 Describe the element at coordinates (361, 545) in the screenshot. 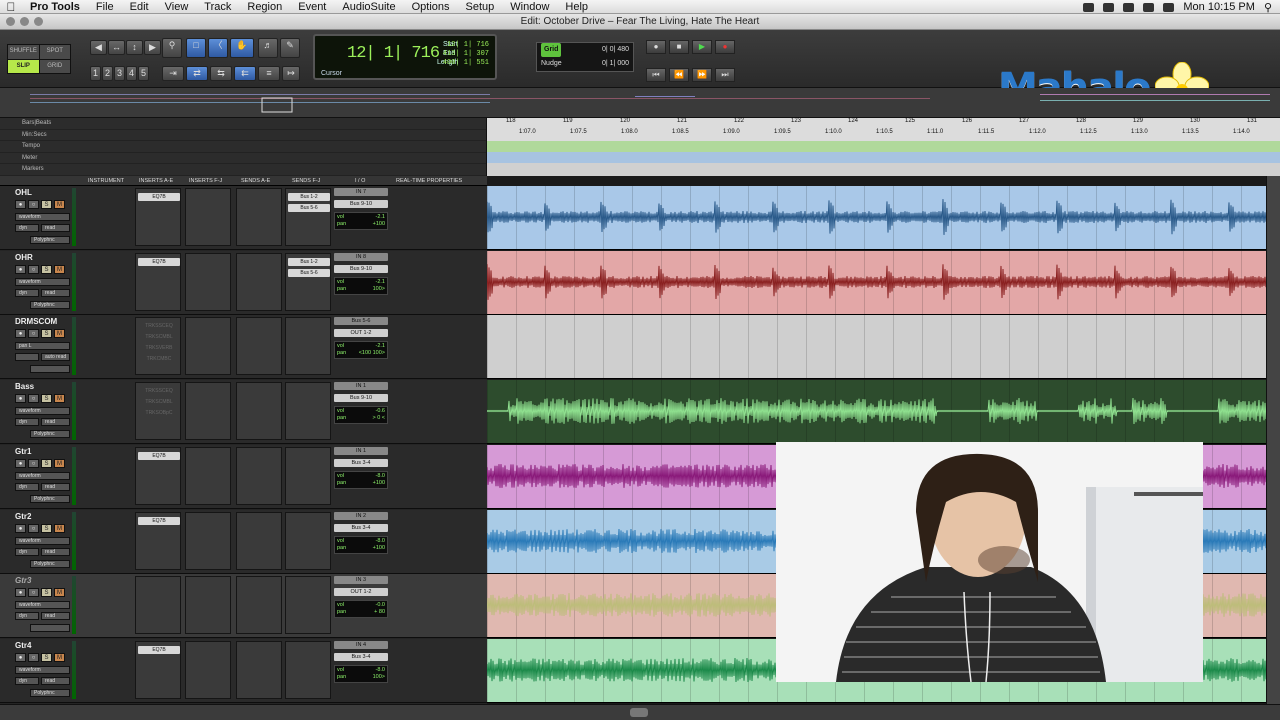

I see `vol-pan-readout: vol -8.0 pan +100` at that location.